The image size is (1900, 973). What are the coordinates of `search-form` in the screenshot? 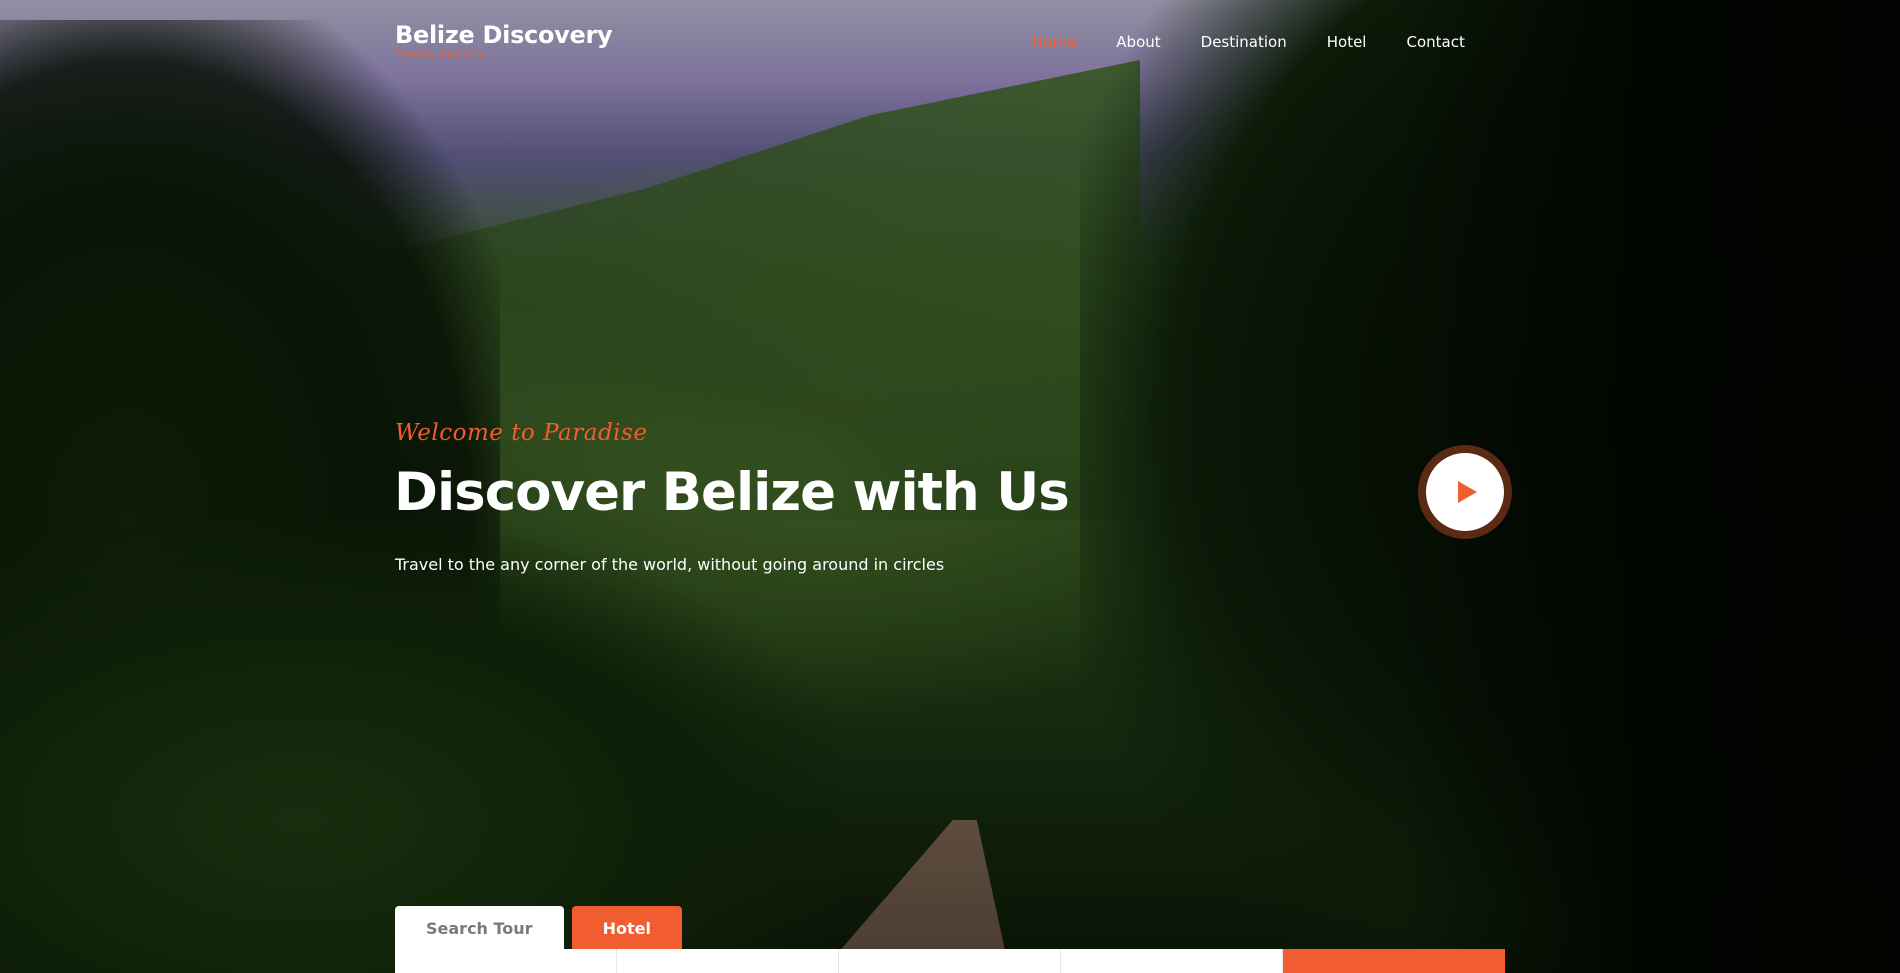 It's located at (950, 961).